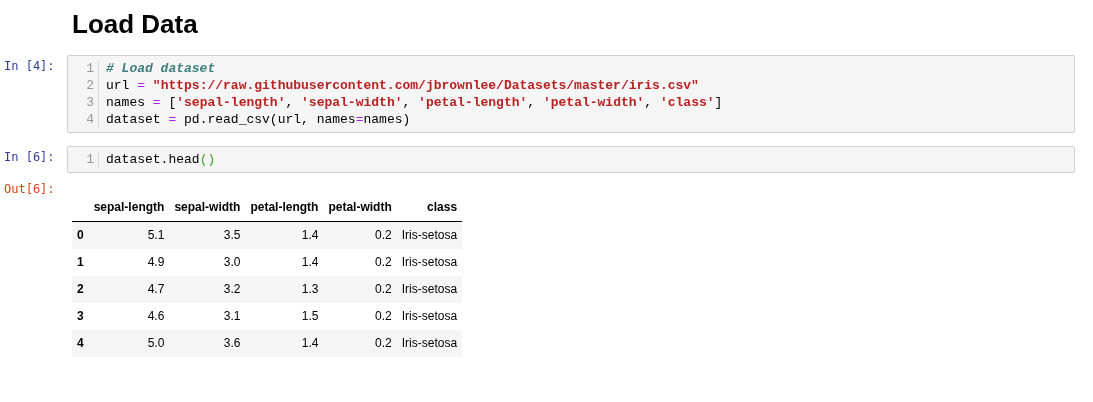 This screenshot has width=1093, height=402. What do you see at coordinates (207, 343) in the screenshot?
I see `table-cell: 3.6` at bounding box center [207, 343].